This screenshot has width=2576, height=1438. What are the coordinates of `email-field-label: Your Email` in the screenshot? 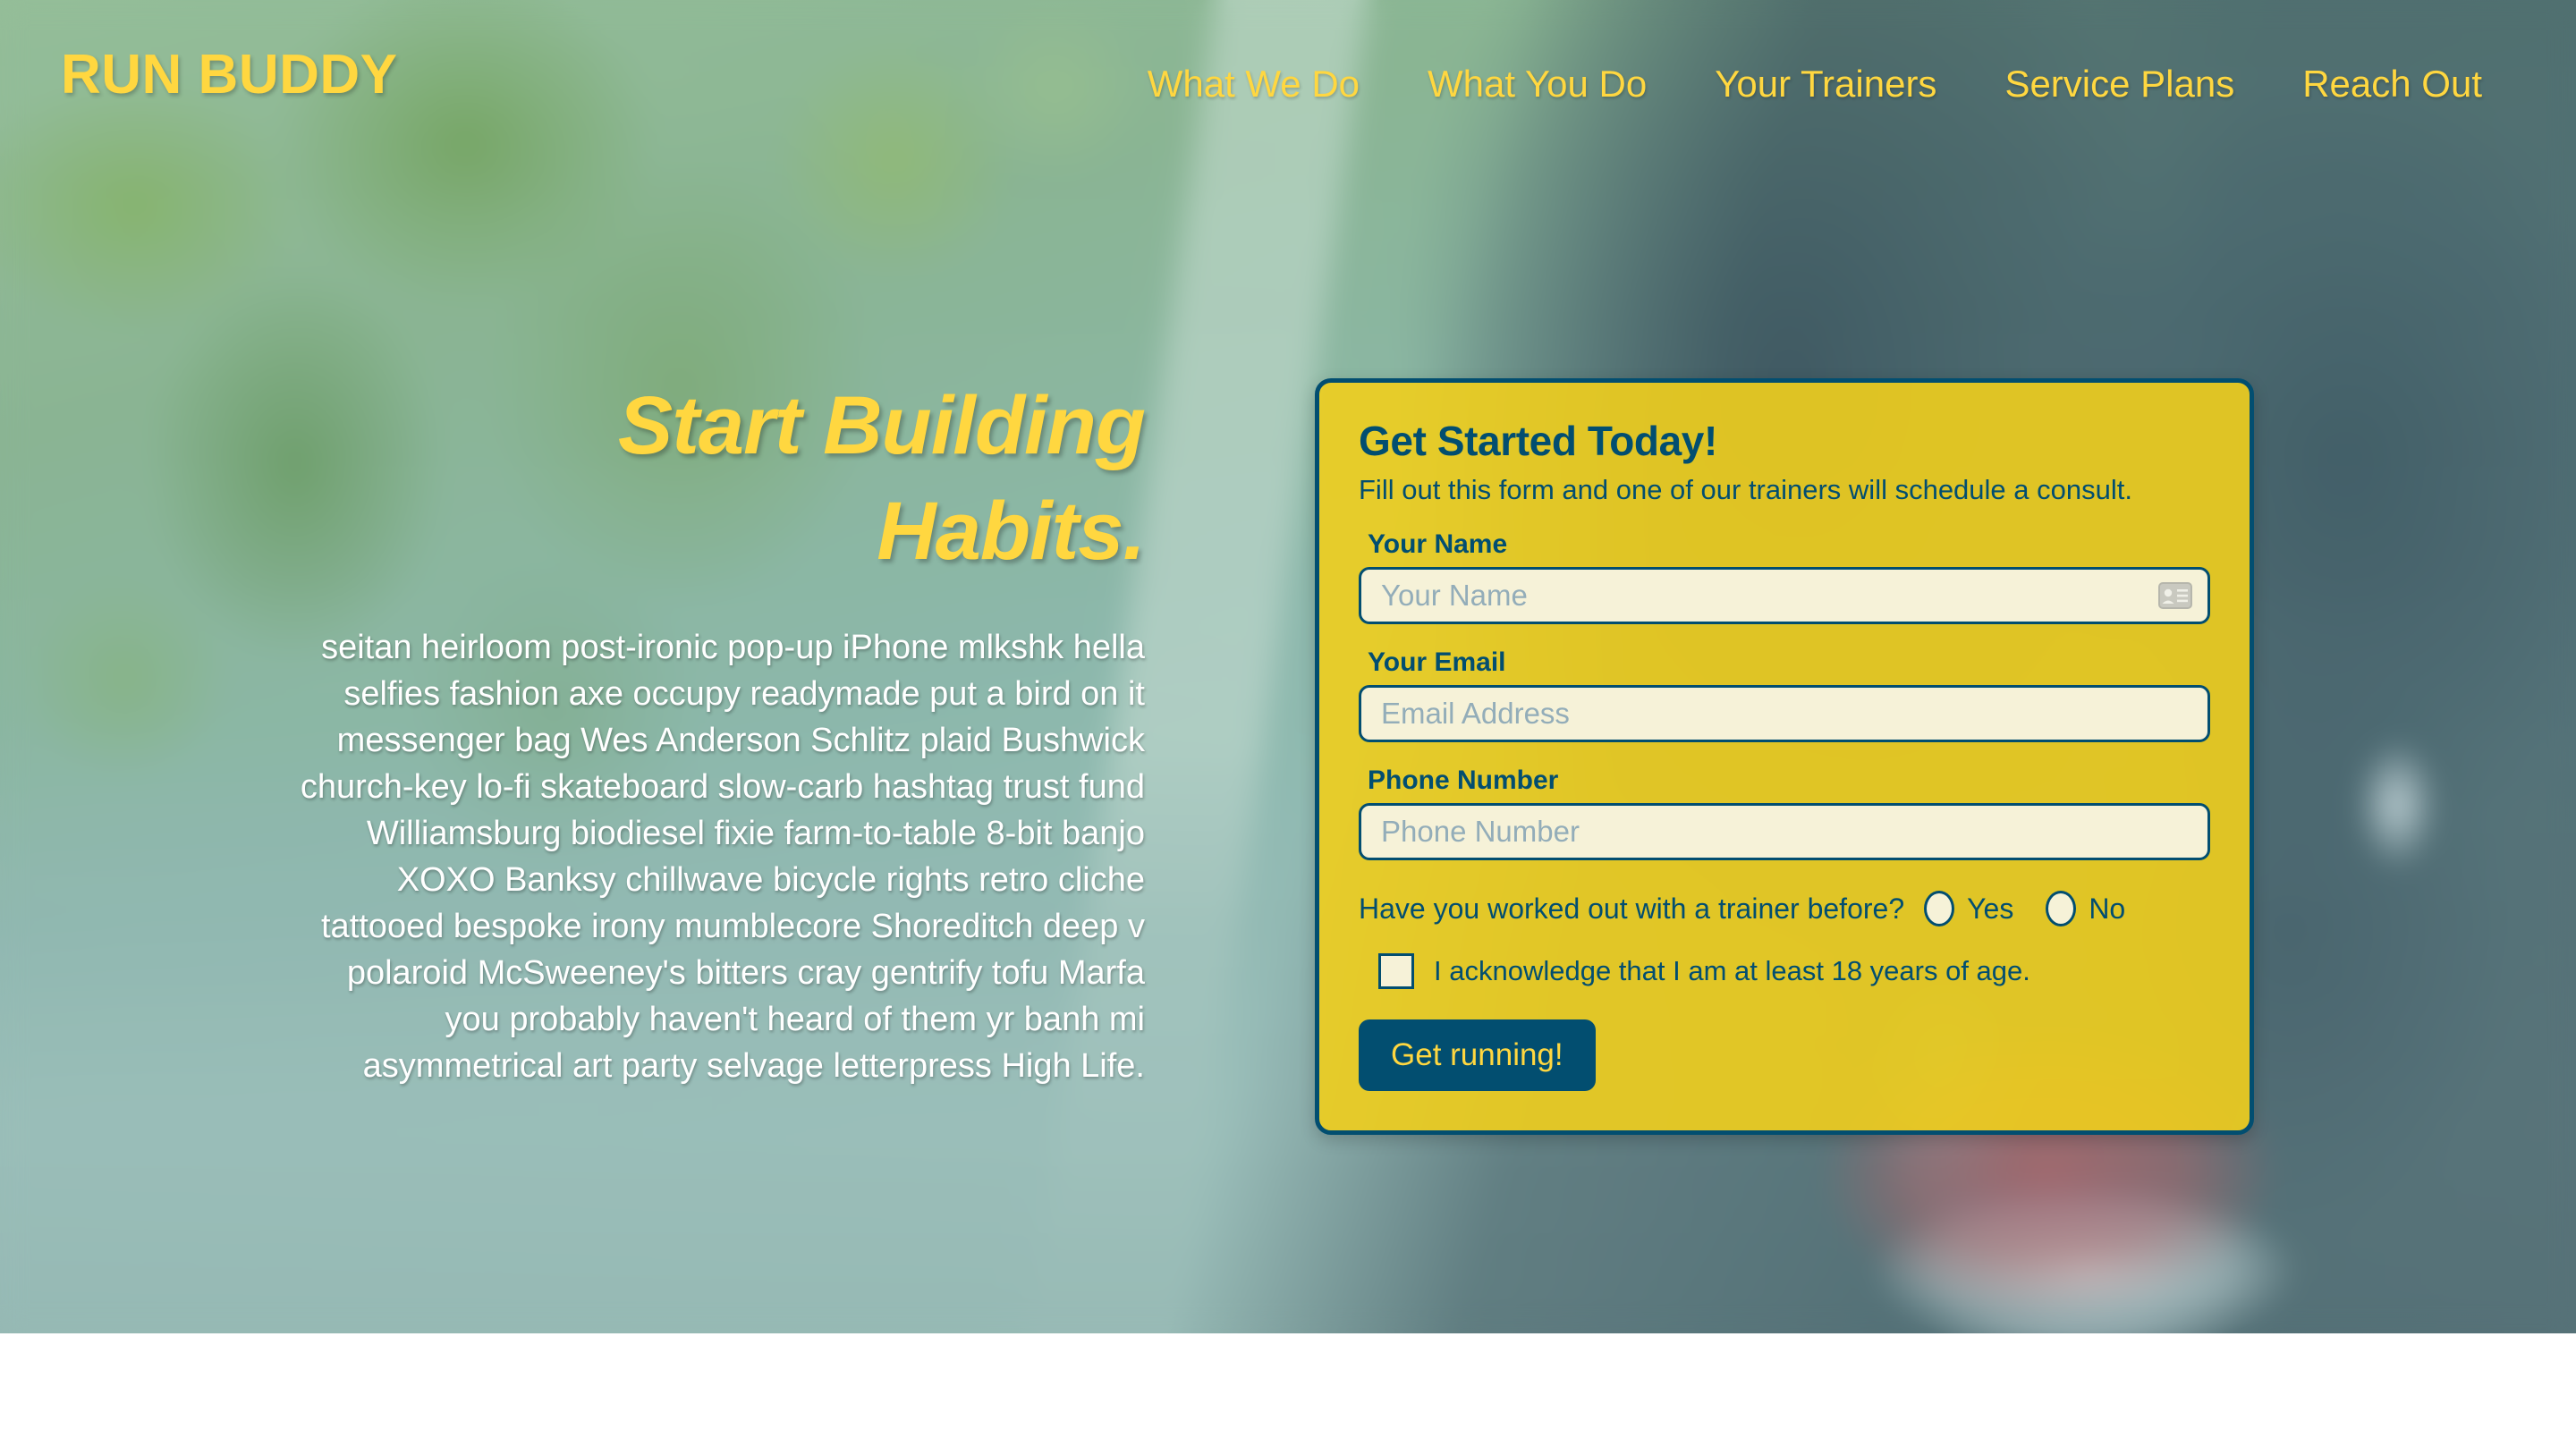 It's located at (1437, 662).